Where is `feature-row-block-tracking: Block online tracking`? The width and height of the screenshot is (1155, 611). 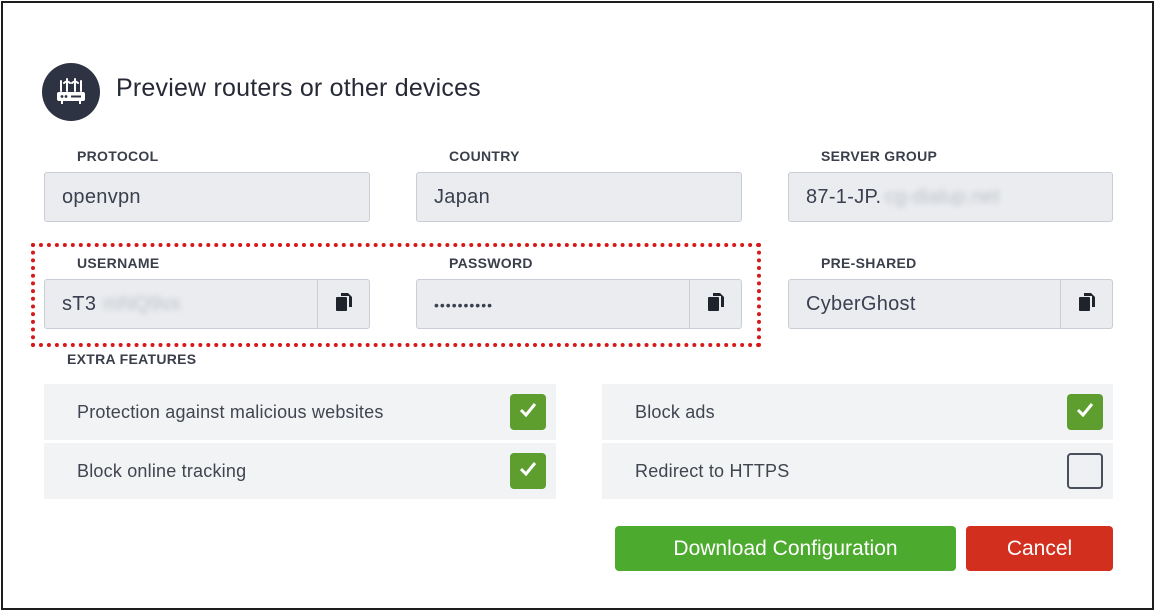
feature-row-block-tracking: Block online tracking is located at coordinates (300, 471).